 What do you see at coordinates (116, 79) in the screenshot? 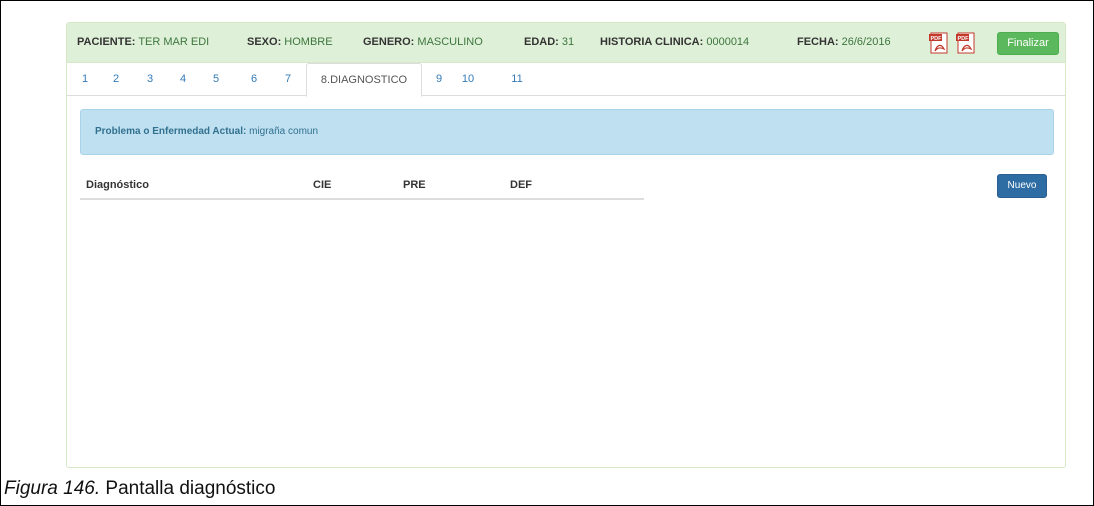
I see `tab-2: 2` at bounding box center [116, 79].